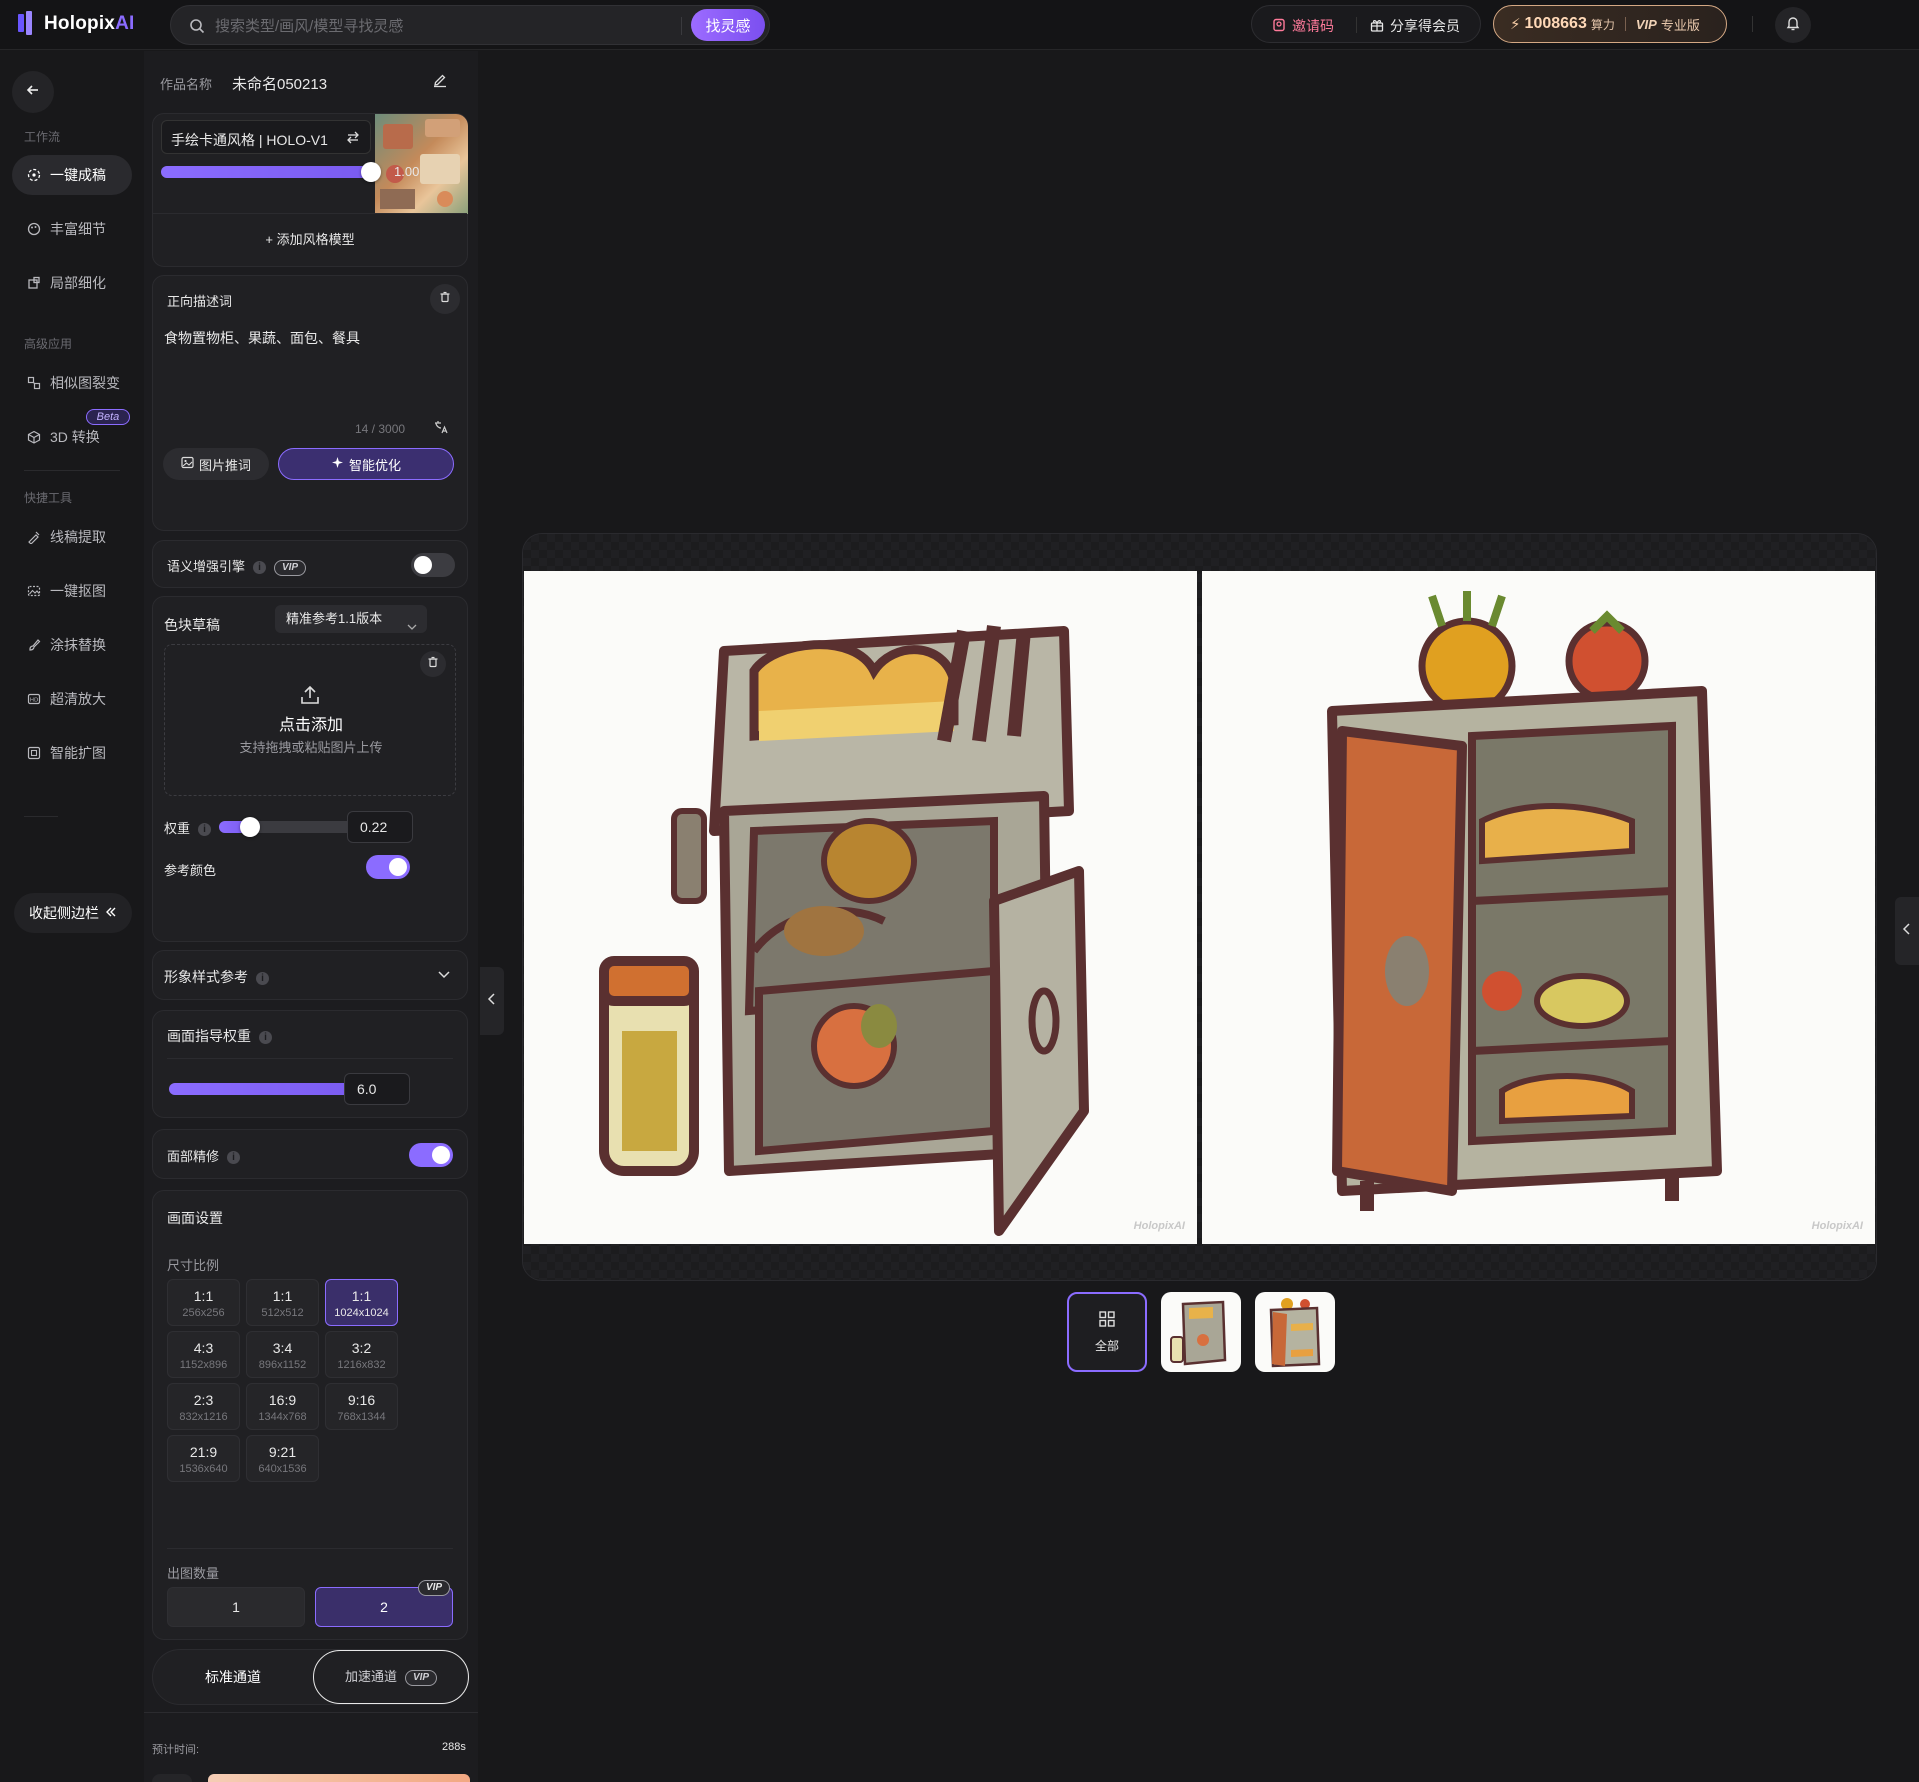  Describe the element at coordinates (236, 1607) in the screenshot. I see `count-1-button: 1` at that location.